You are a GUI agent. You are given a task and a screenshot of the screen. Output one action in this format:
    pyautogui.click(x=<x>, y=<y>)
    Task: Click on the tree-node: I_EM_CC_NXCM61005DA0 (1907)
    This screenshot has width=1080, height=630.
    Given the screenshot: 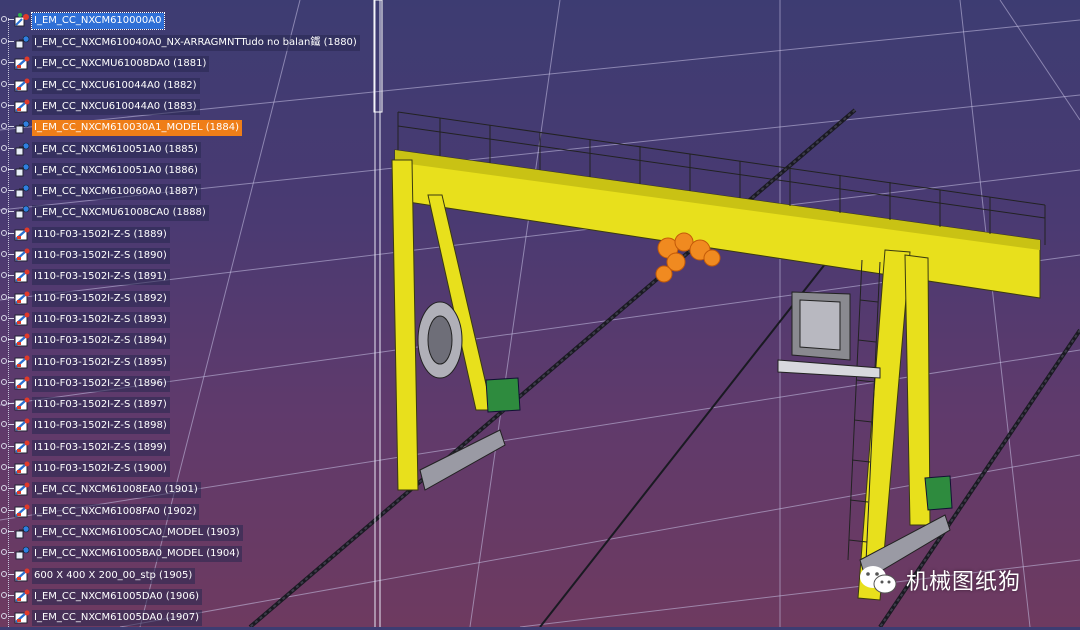 What is the action you would take?
    pyautogui.click(x=101, y=617)
    